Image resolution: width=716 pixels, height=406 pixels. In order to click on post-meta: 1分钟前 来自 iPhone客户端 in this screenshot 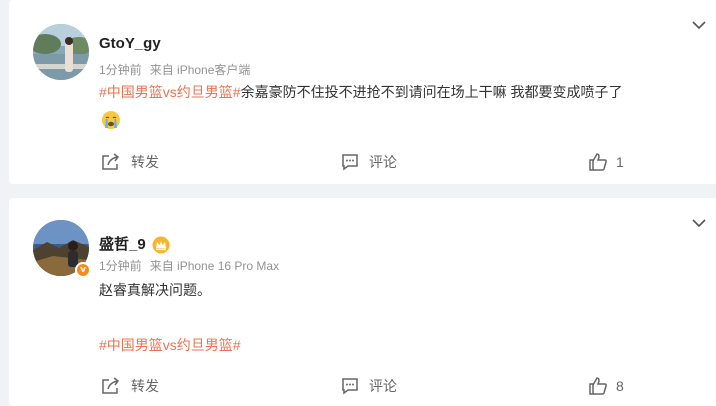, I will do `click(174, 69)`.